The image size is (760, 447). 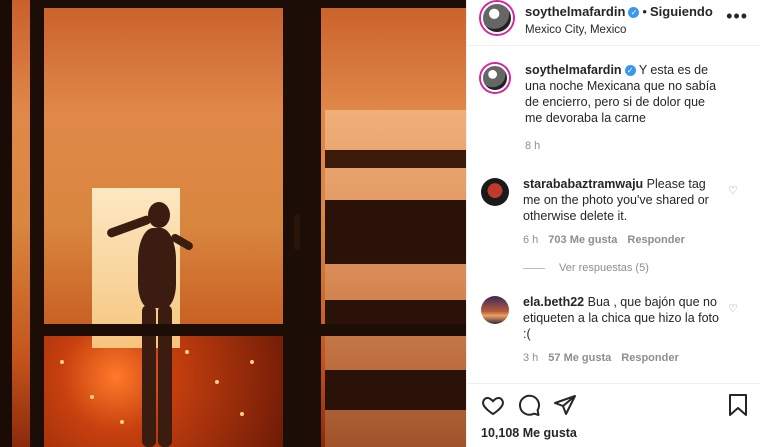 What do you see at coordinates (619, 30) in the screenshot?
I see `header-location: Mexico City, Mexico` at bounding box center [619, 30].